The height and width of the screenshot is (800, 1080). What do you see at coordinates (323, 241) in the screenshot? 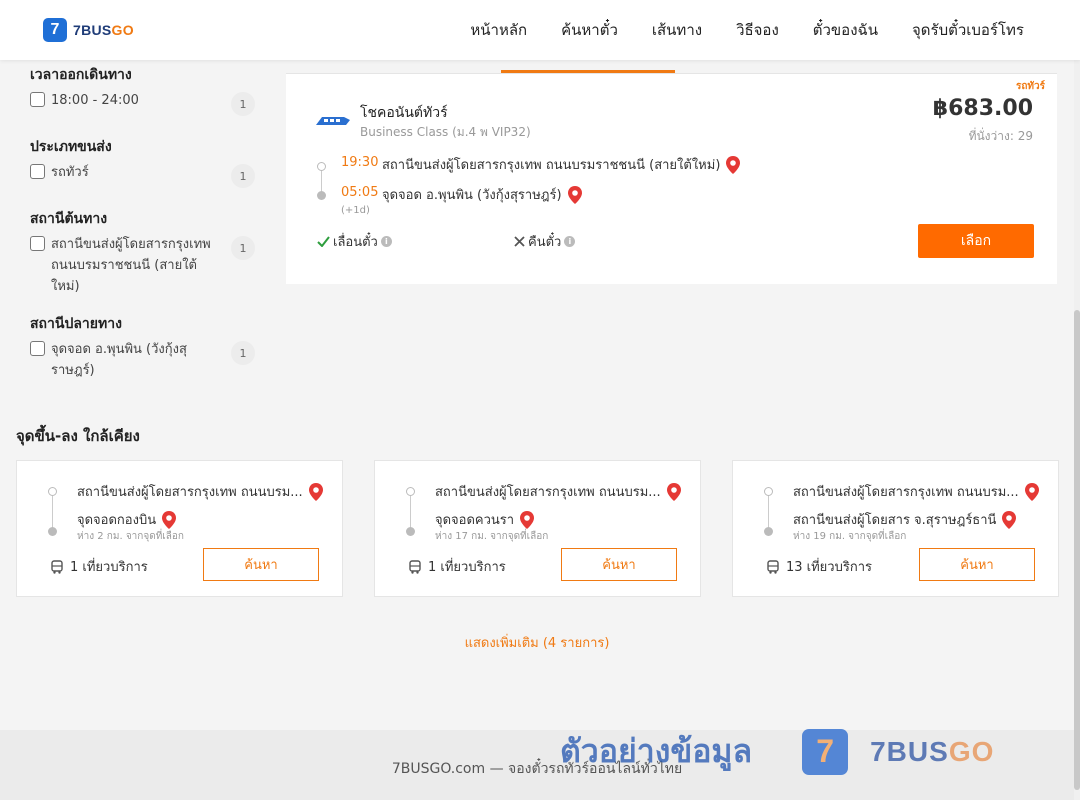
I see `check-icon` at bounding box center [323, 241].